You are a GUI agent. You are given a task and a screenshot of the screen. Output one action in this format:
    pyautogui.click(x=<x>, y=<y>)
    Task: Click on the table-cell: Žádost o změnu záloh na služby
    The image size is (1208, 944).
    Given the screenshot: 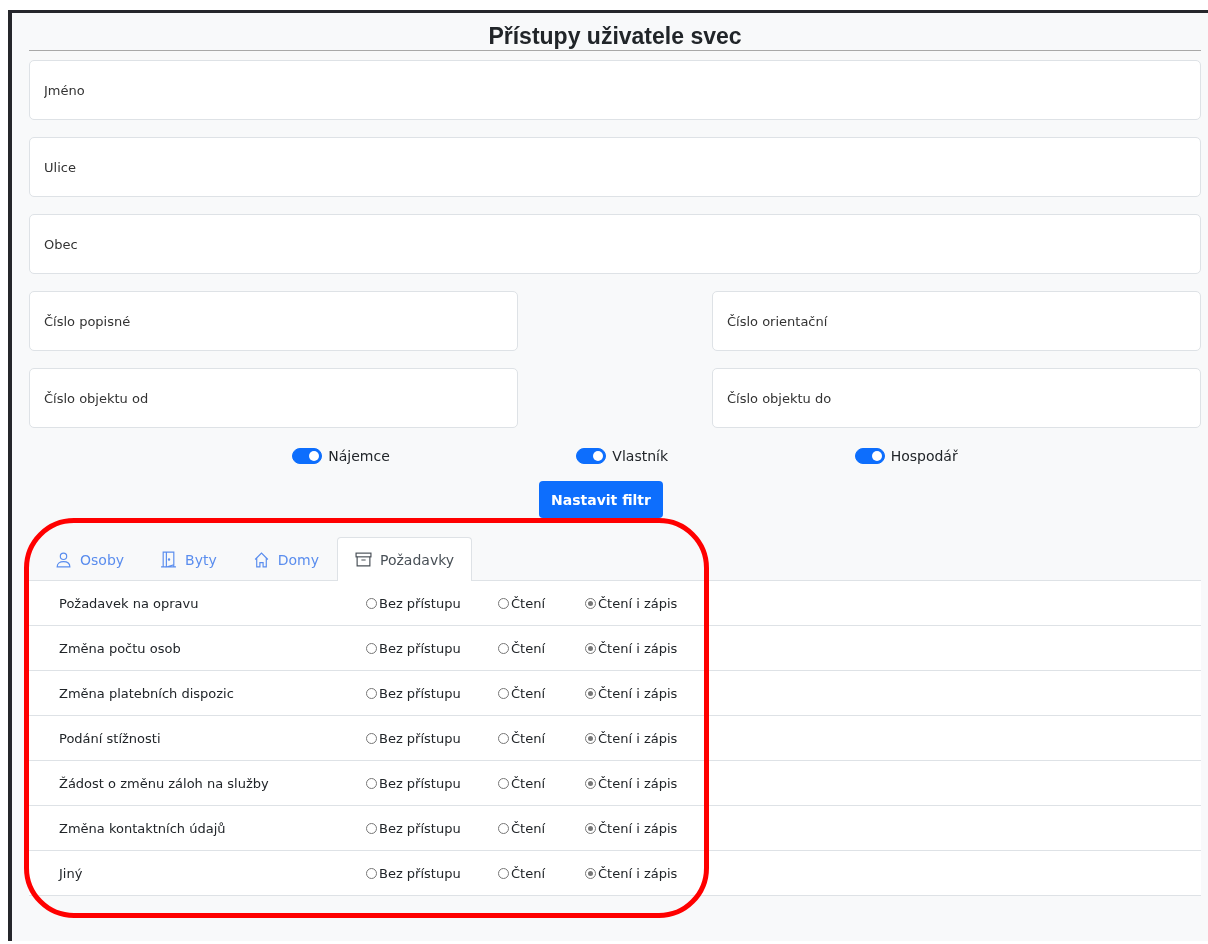 What is the action you would take?
    pyautogui.click(x=164, y=783)
    